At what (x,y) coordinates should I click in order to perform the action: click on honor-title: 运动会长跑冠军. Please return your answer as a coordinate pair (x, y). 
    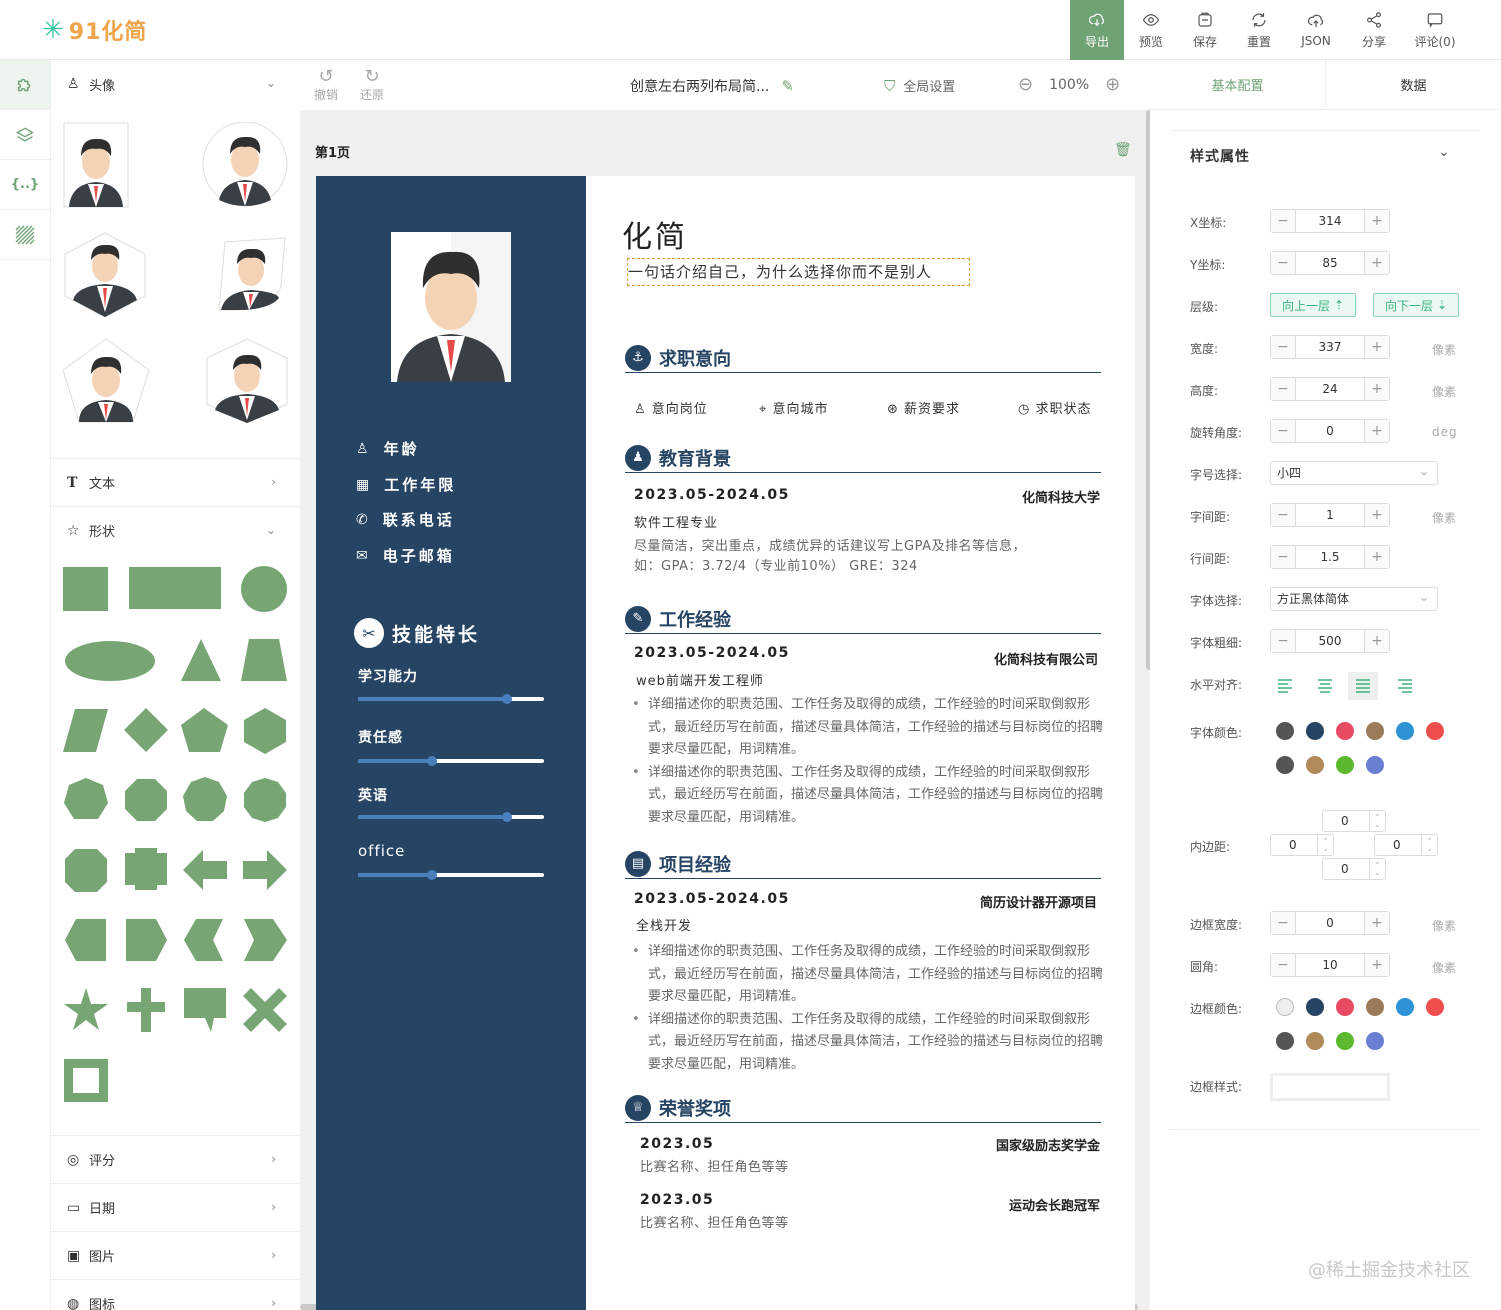
    Looking at the image, I should click on (1000, 1204).